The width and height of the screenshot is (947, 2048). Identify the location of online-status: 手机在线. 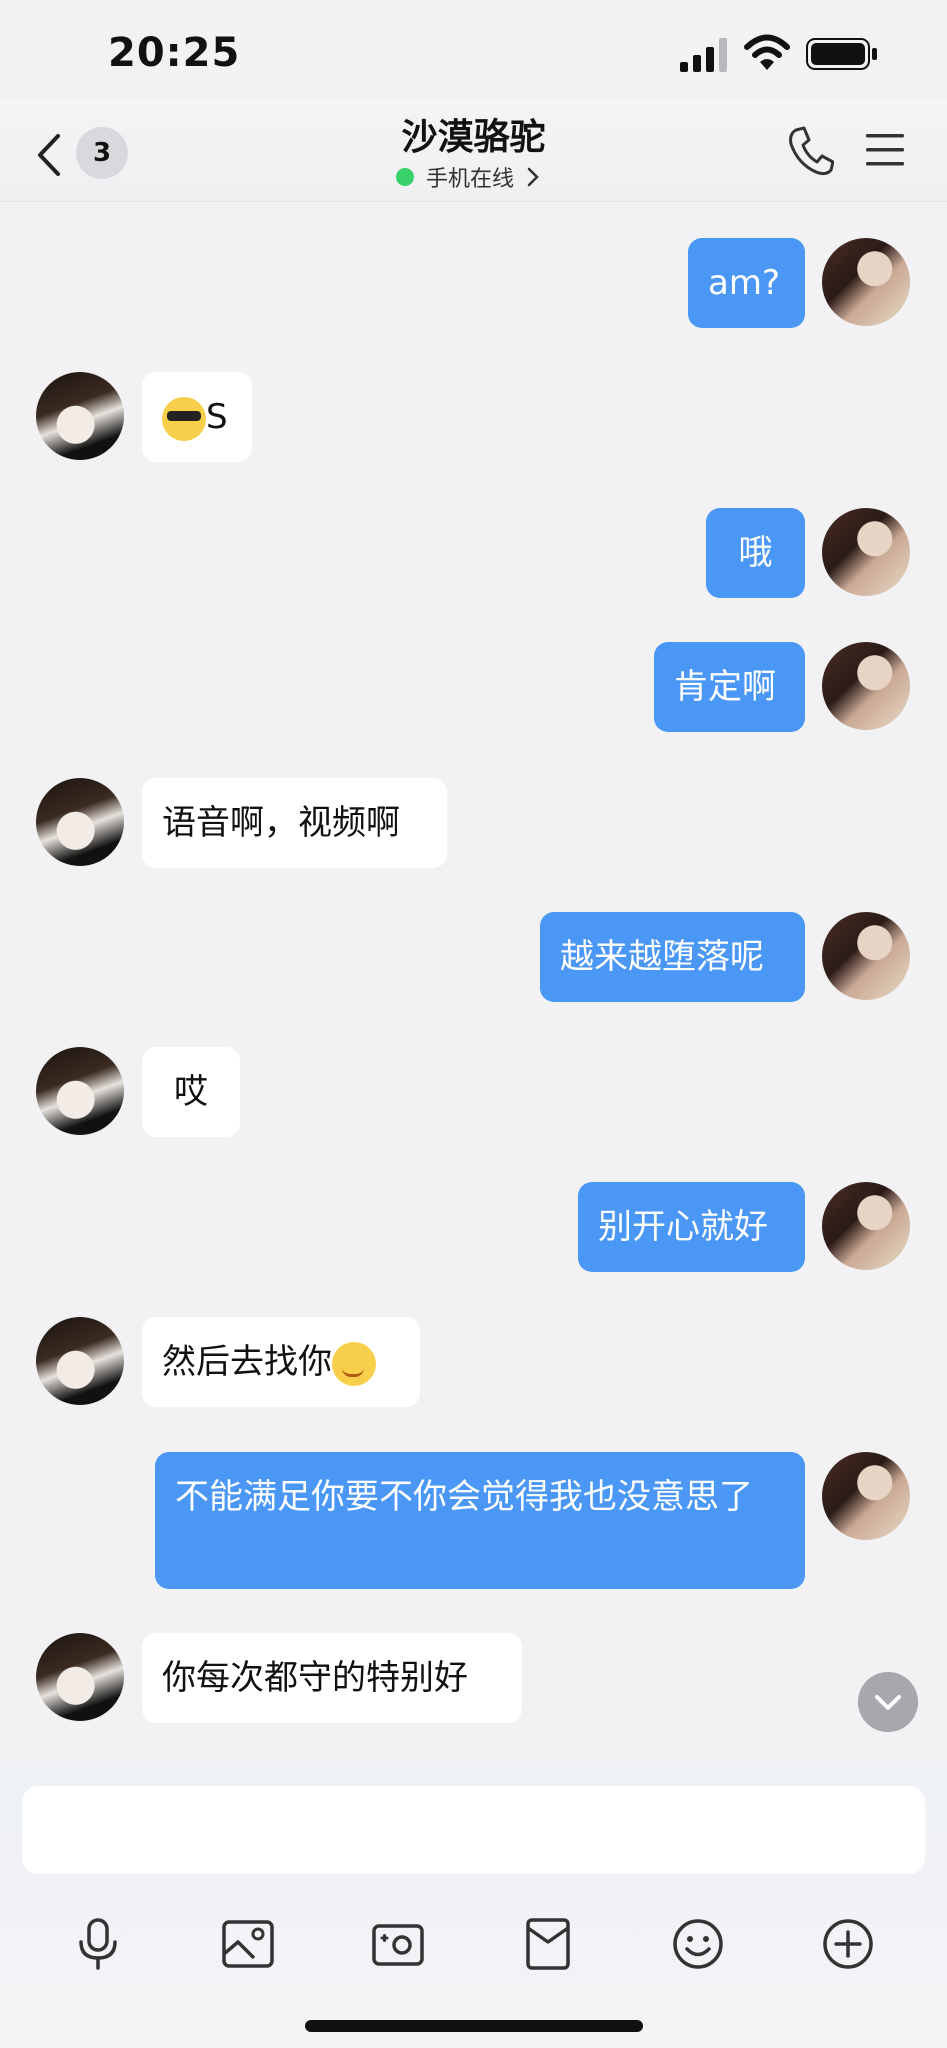
(468, 177).